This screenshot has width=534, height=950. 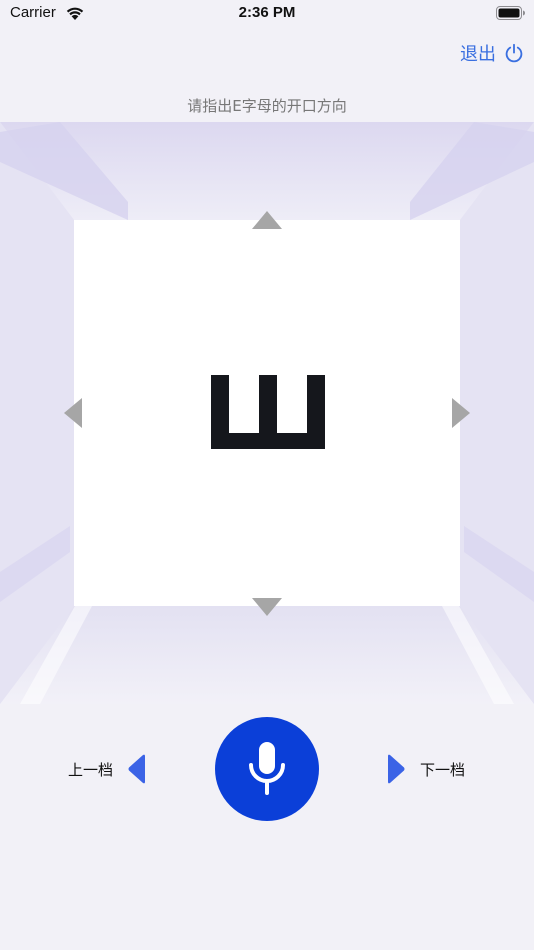 I want to click on triangle-right-icon, so click(x=396, y=769).